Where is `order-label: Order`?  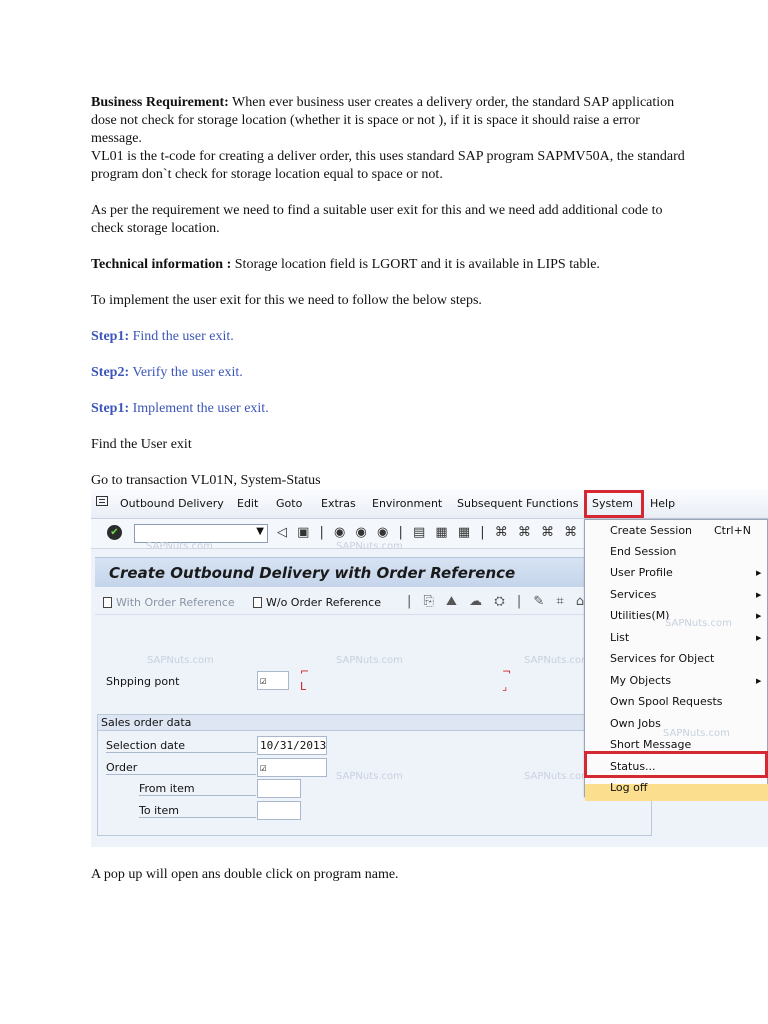
order-label: Order is located at coordinates (181, 768).